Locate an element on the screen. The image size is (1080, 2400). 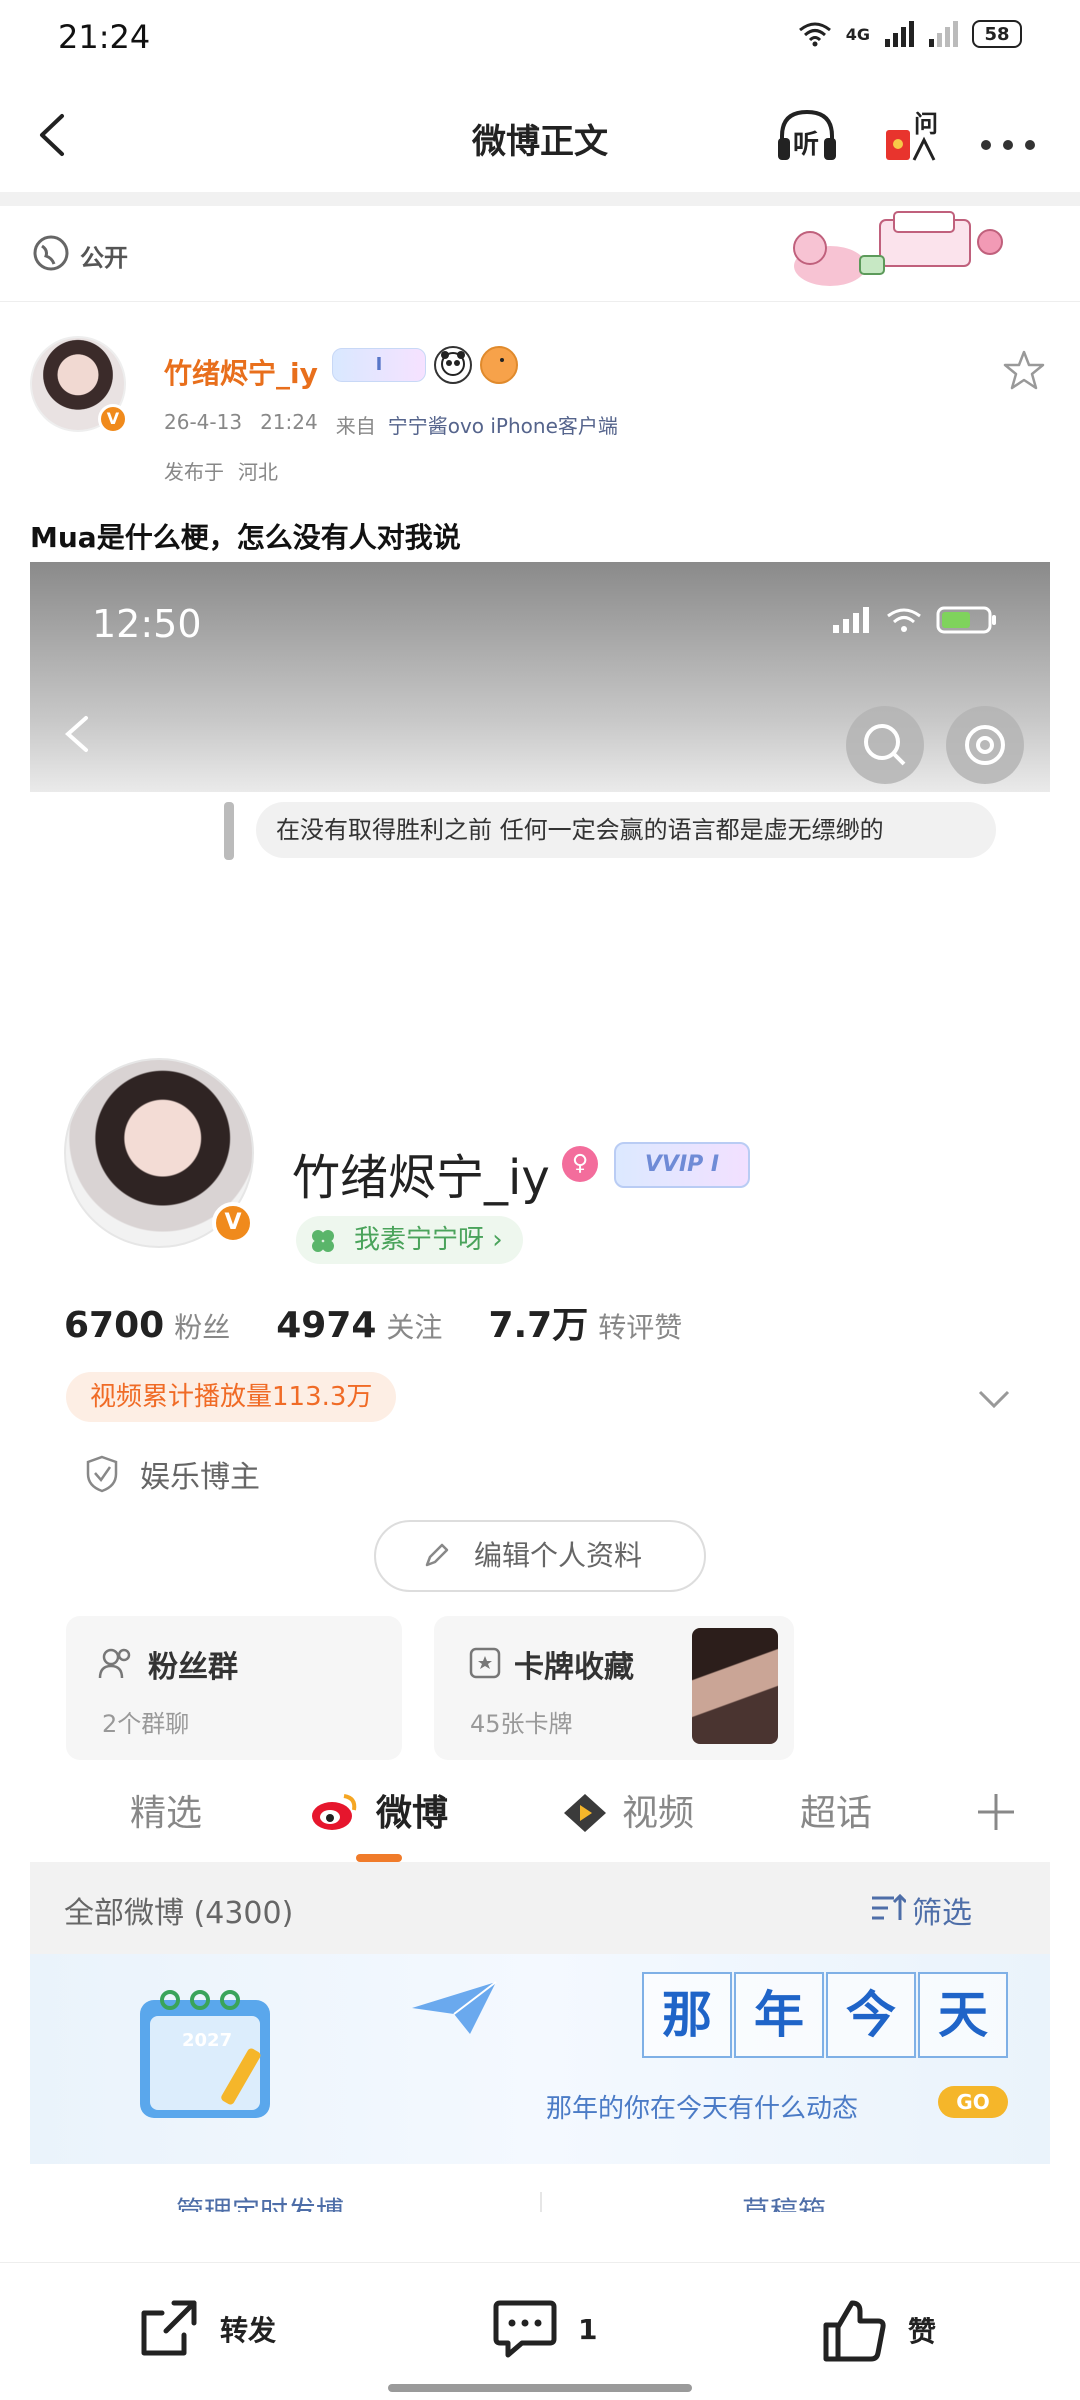
status-icons: 4G 58 is located at coordinates (910, 34).